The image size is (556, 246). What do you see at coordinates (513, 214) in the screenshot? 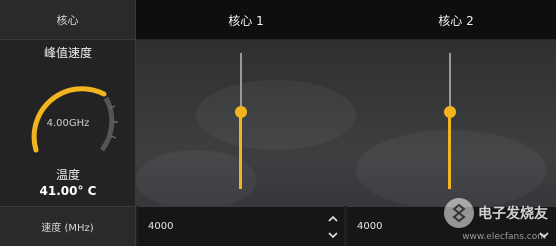
I see `watermark-text: 电子发烧友` at bounding box center [513, 214].